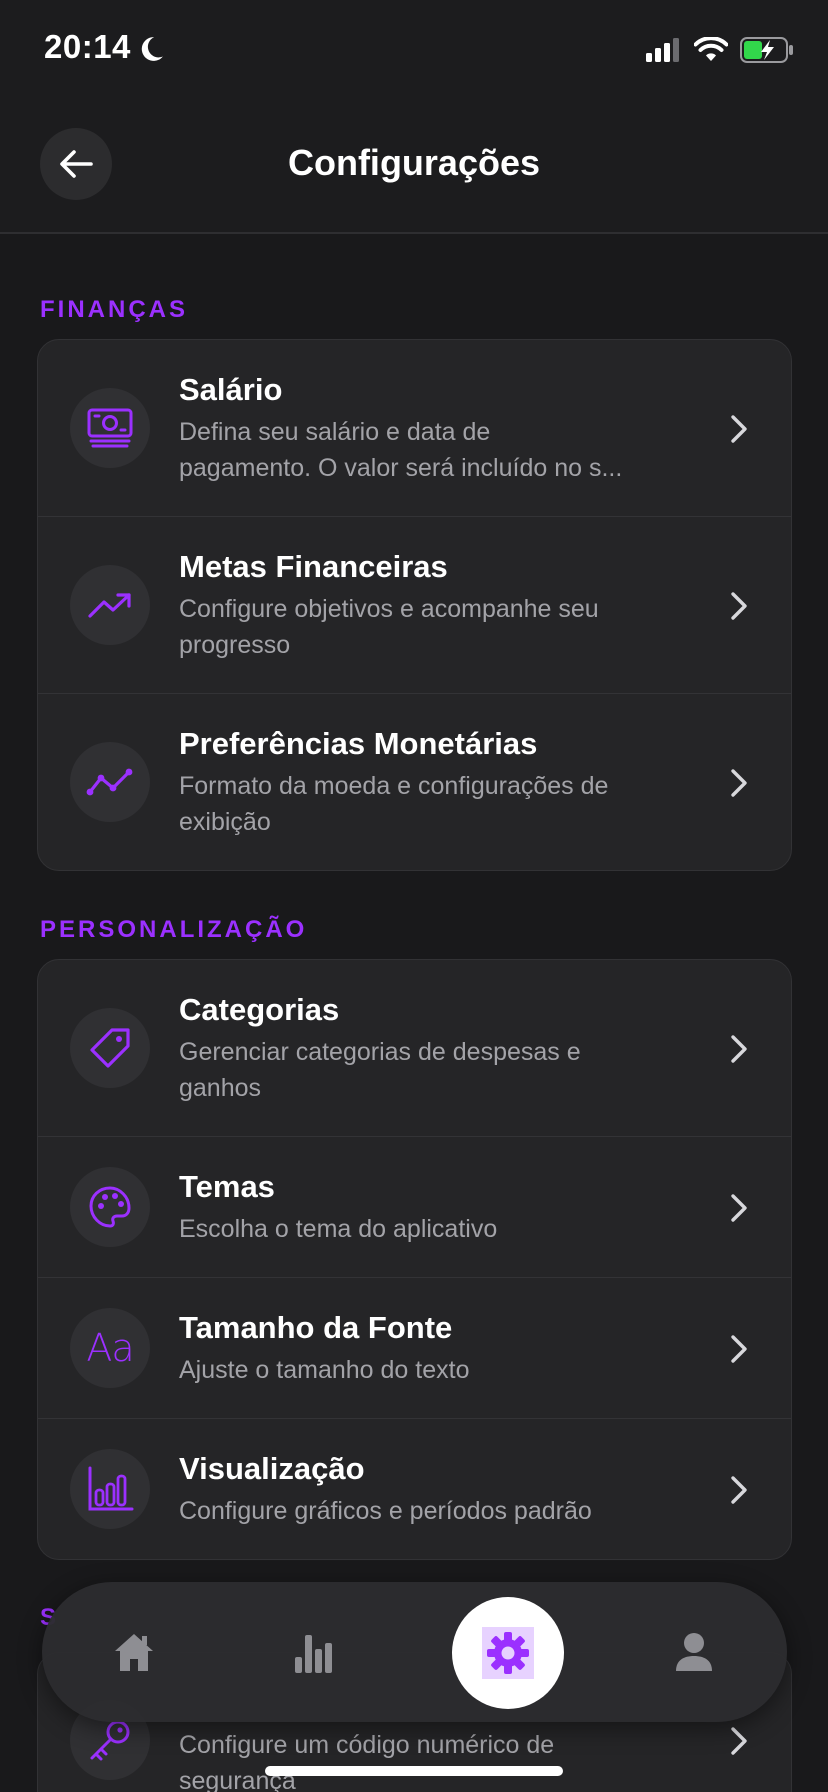  Describe the element at coordinates (394, 786) in the screenshot. I see `row-description-line: Formato da moeda e configurações de` at that location.